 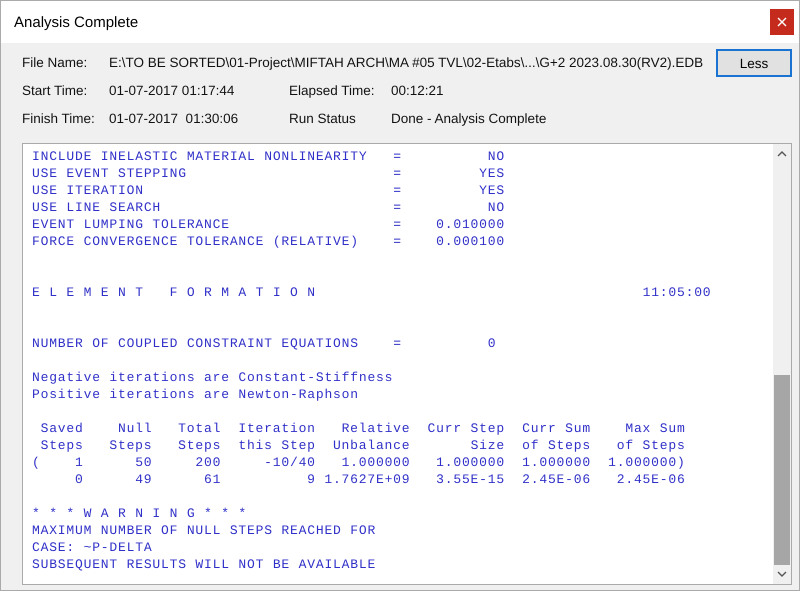 I want to click on table-cell-text: 0, so click(x=79, y=479).